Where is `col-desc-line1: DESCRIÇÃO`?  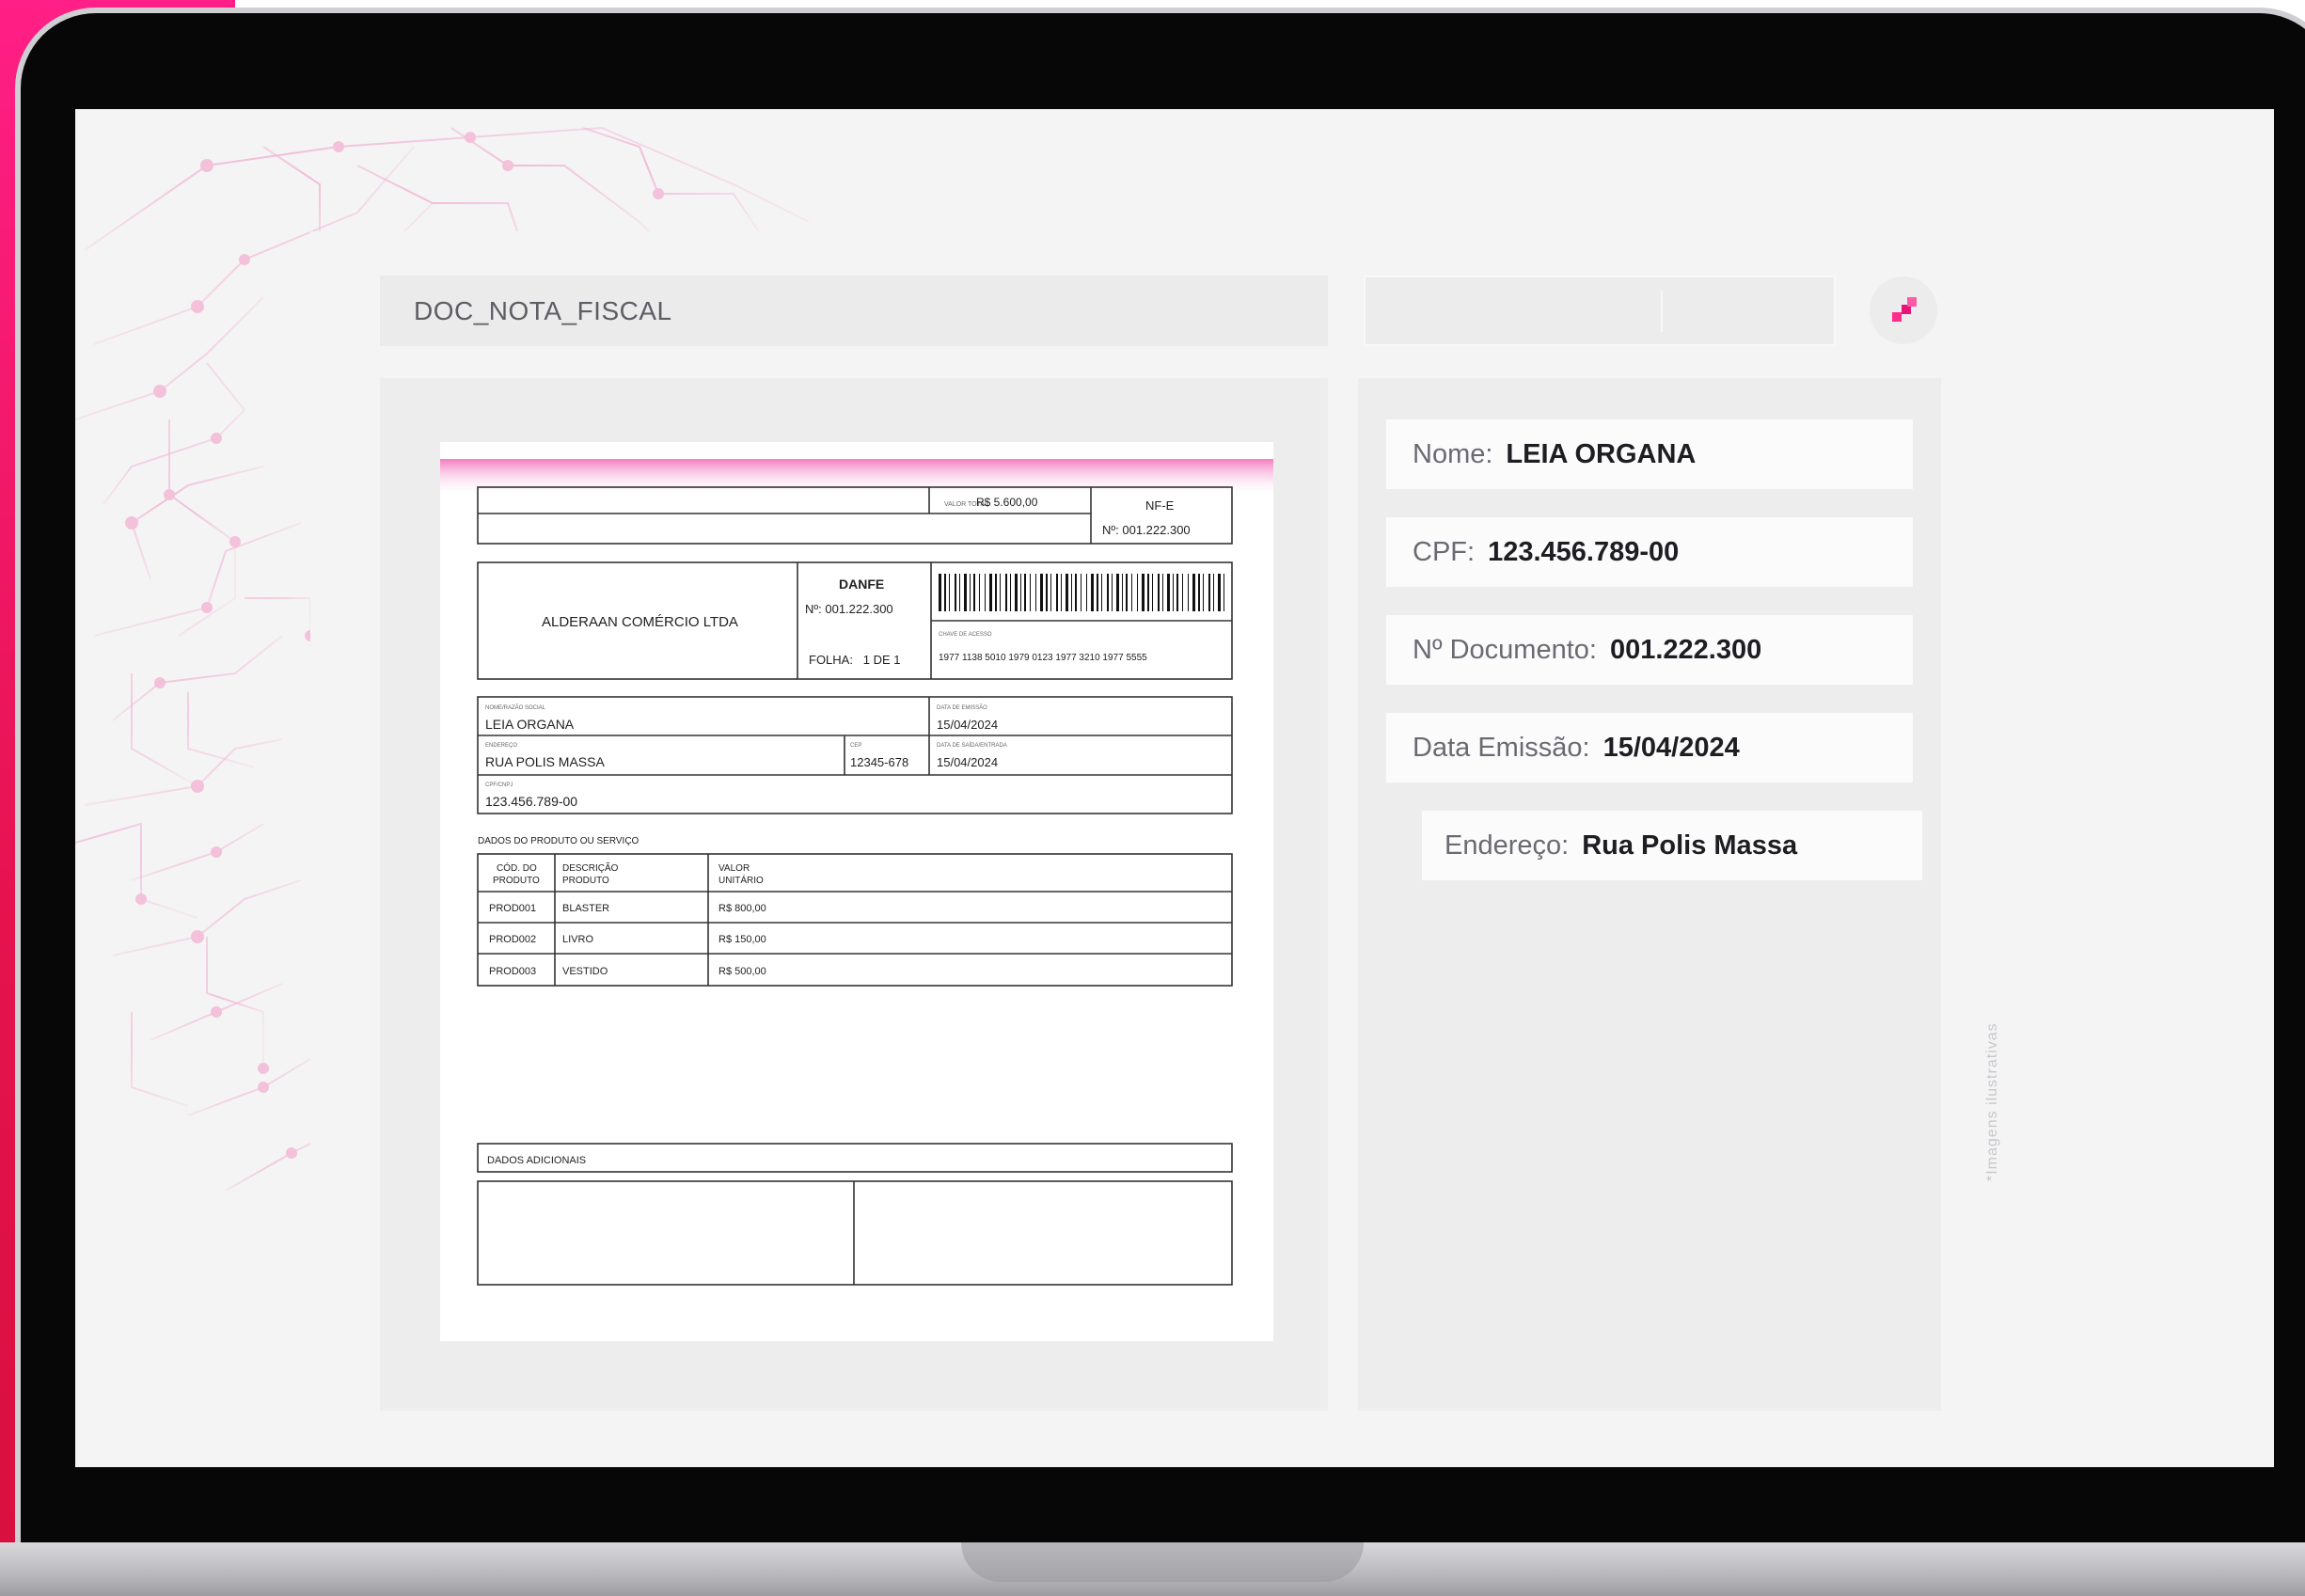
col-desc-line1: DESCRIÇÃO is located at coordinates (590, 867).